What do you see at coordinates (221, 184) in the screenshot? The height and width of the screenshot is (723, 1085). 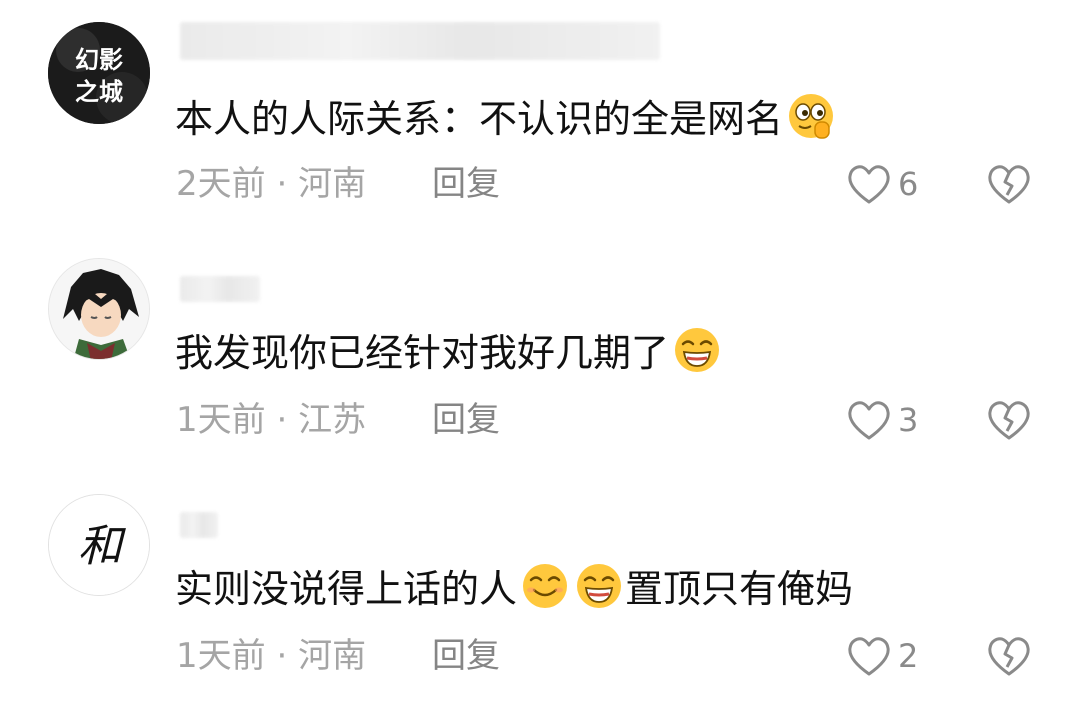 I see `comment-time: 2天前` at bounding box center [221, 184].